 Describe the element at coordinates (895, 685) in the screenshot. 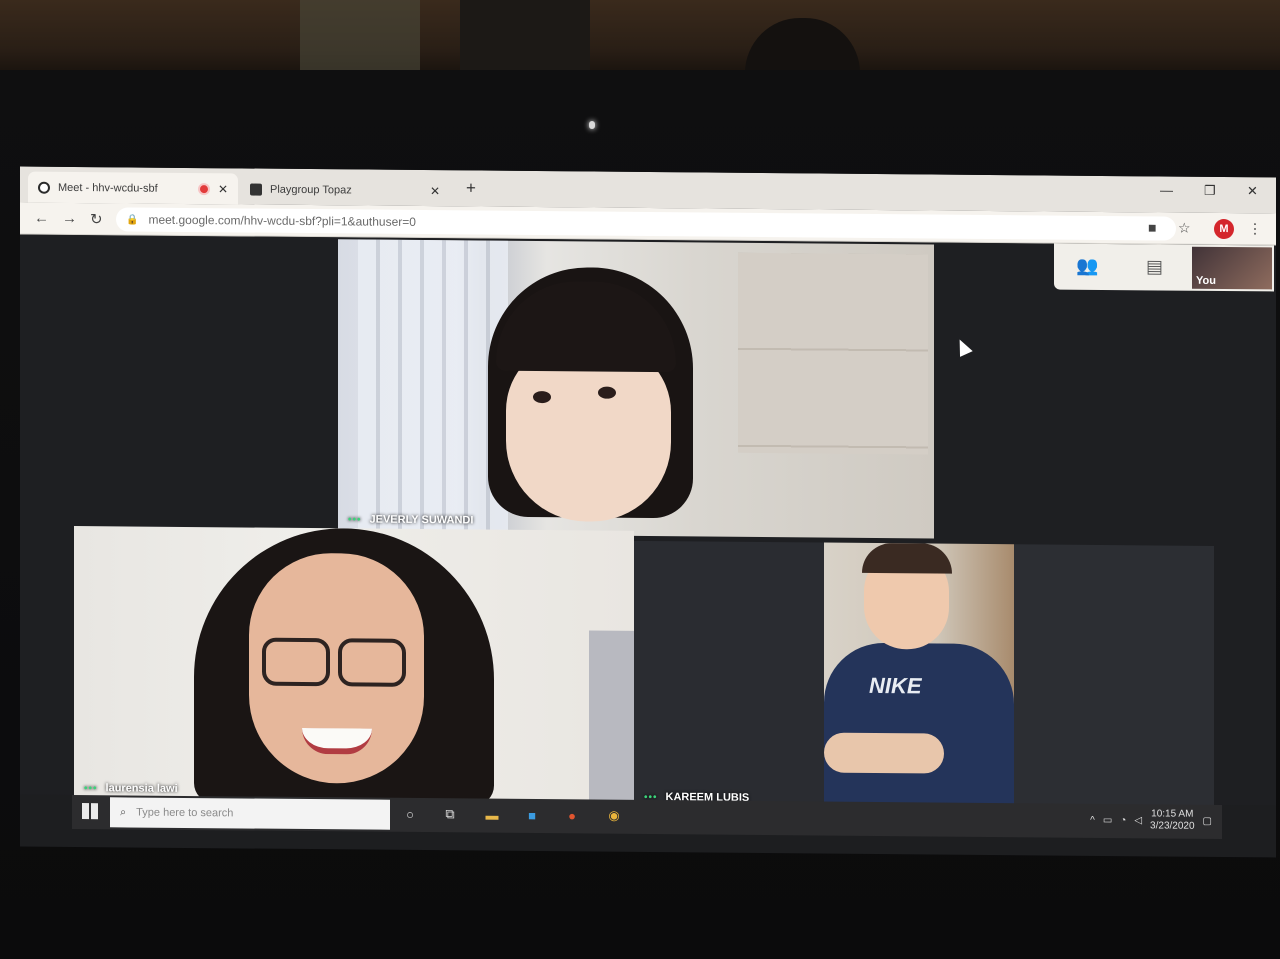

I see `shirt-logo: NIKE` at that location.